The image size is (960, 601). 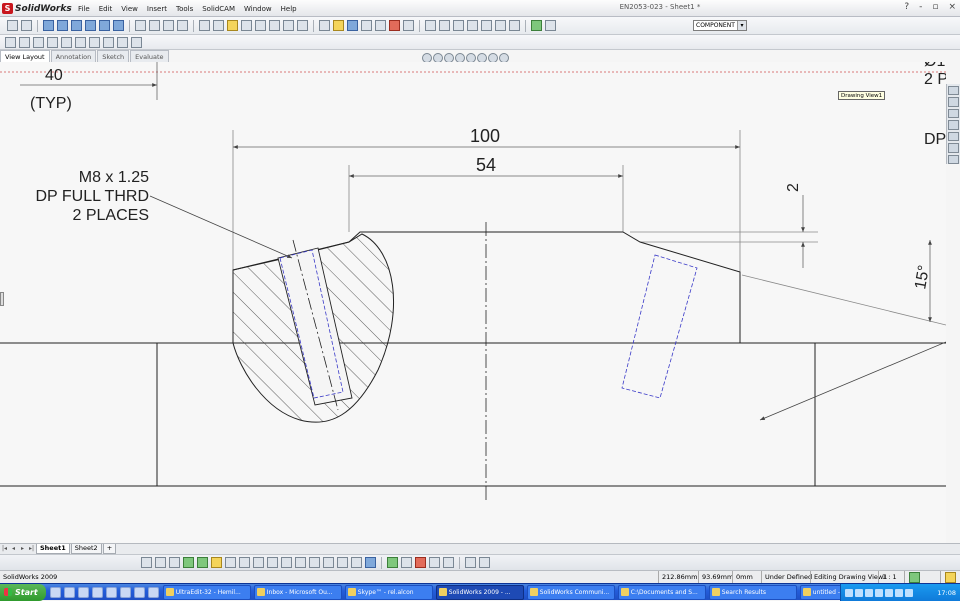 I want to click on appearances-icon, so click(x=953, y=148).